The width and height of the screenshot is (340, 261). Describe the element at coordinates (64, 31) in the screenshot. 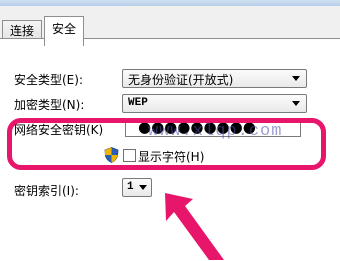

I see `tab-security: 安全` at that location.